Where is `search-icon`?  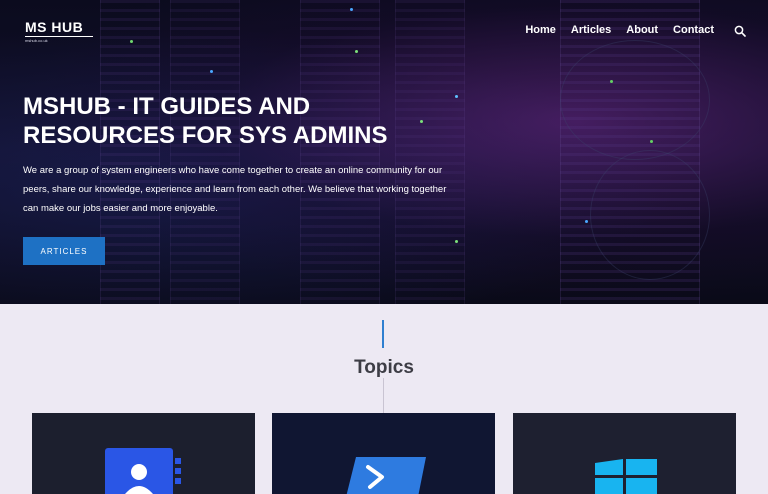
search-icon is located at coordinates (740, 30).